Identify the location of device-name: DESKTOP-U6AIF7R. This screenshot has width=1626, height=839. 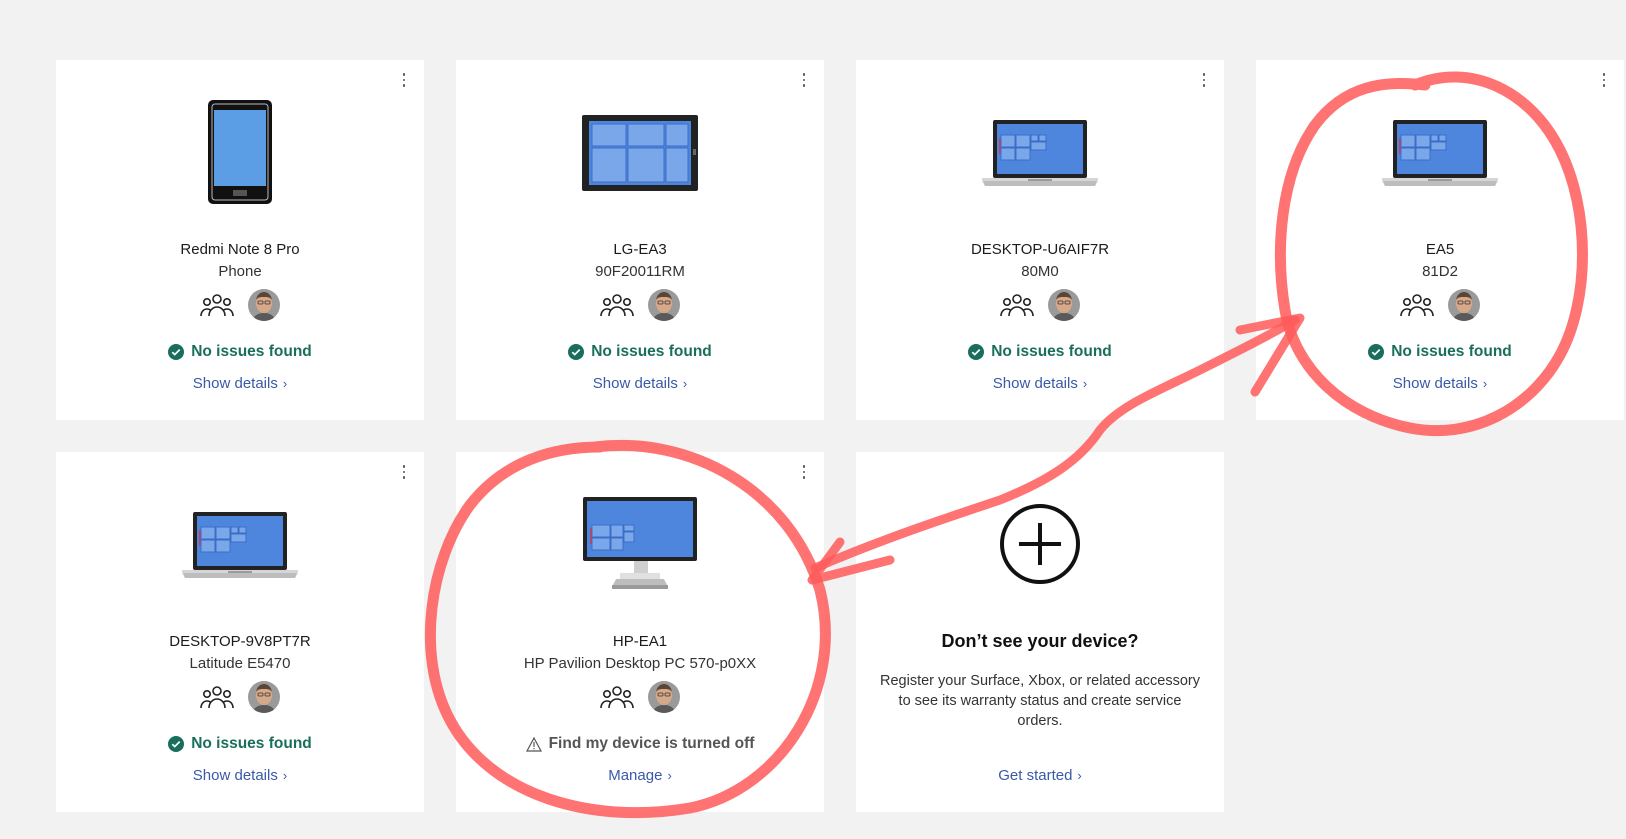
(1040, 249).